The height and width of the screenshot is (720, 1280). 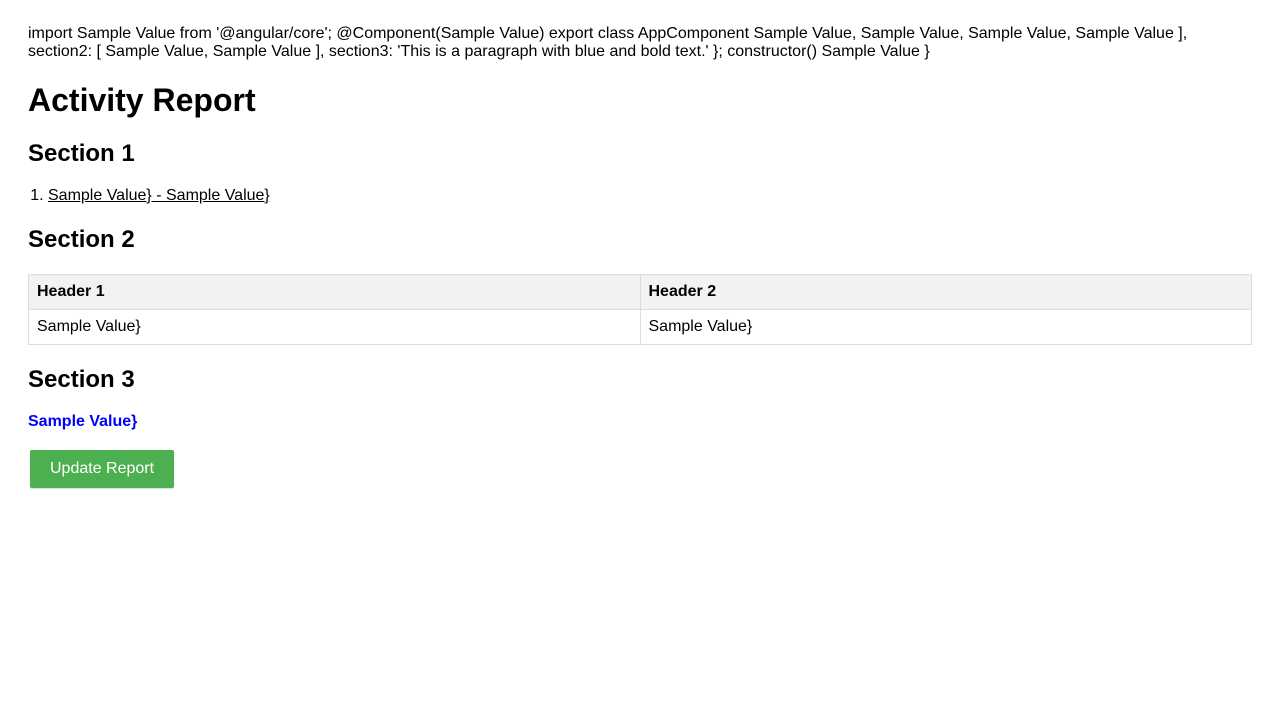 I want to click on column-header-2: Header 2, so click(x=945, y=292).